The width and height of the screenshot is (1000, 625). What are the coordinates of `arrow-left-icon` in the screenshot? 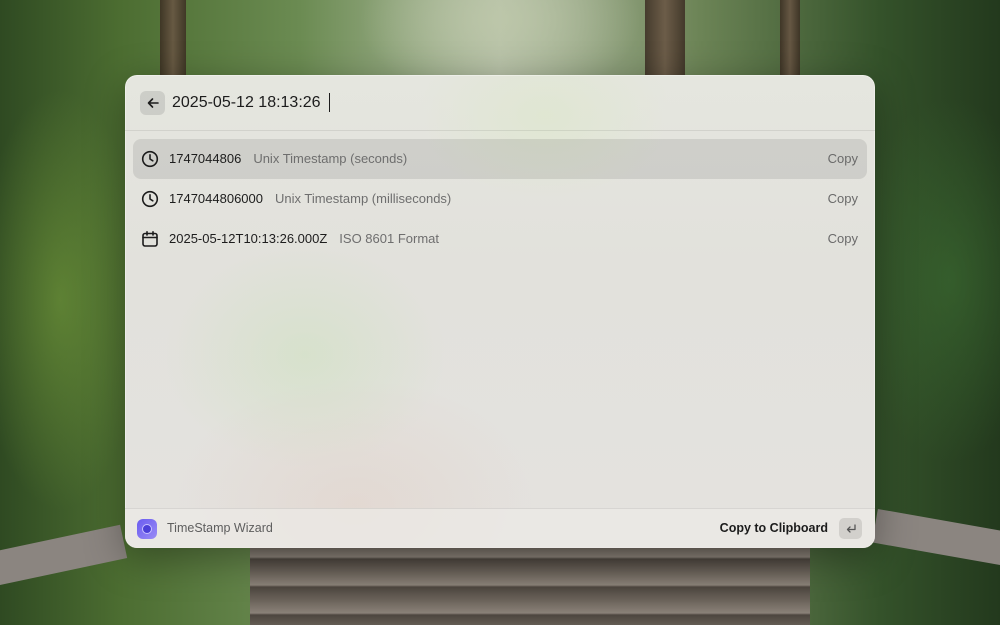 It's located at (153, 103).